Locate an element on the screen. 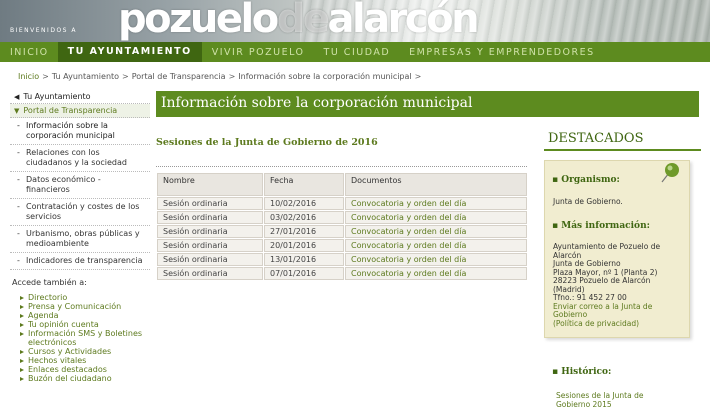 The width and height of the screenshot is (710, 416). caret-down-icon: ▼ is located at coordinates (17, 110).